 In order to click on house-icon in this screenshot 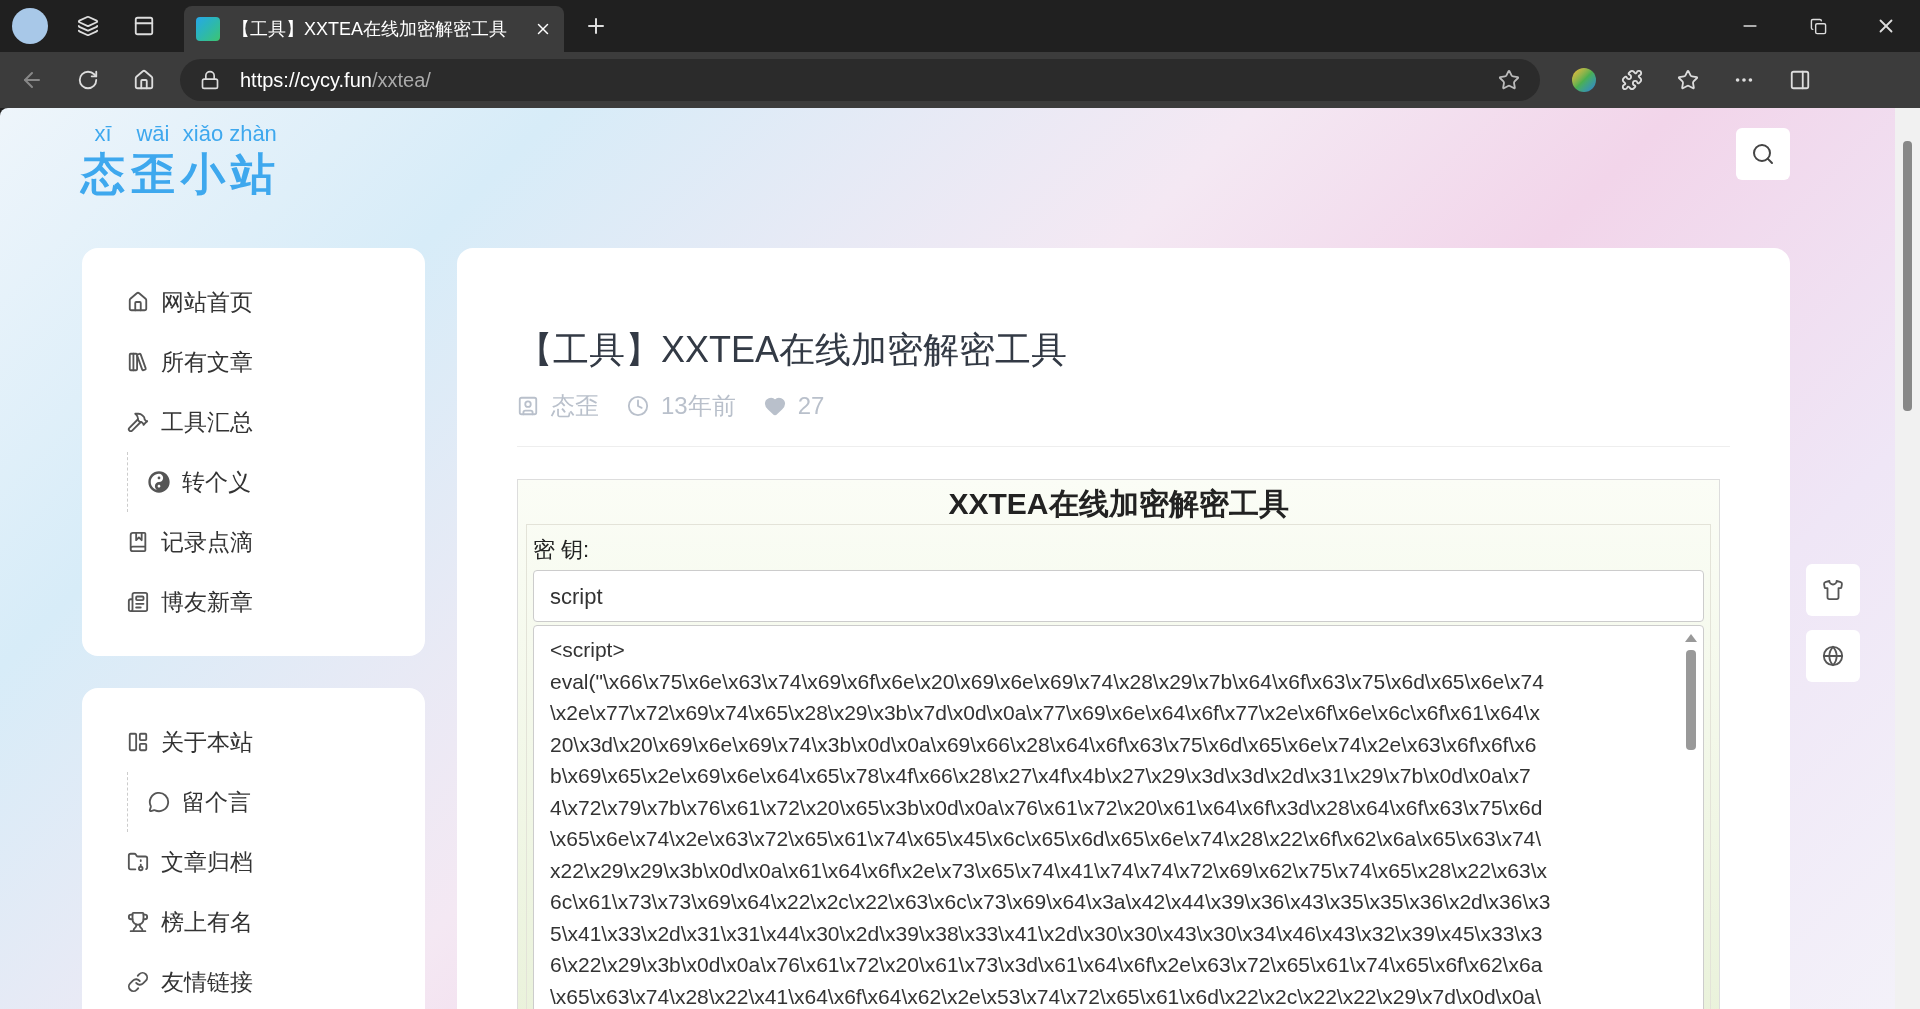, I will do `click(138, 302)`.